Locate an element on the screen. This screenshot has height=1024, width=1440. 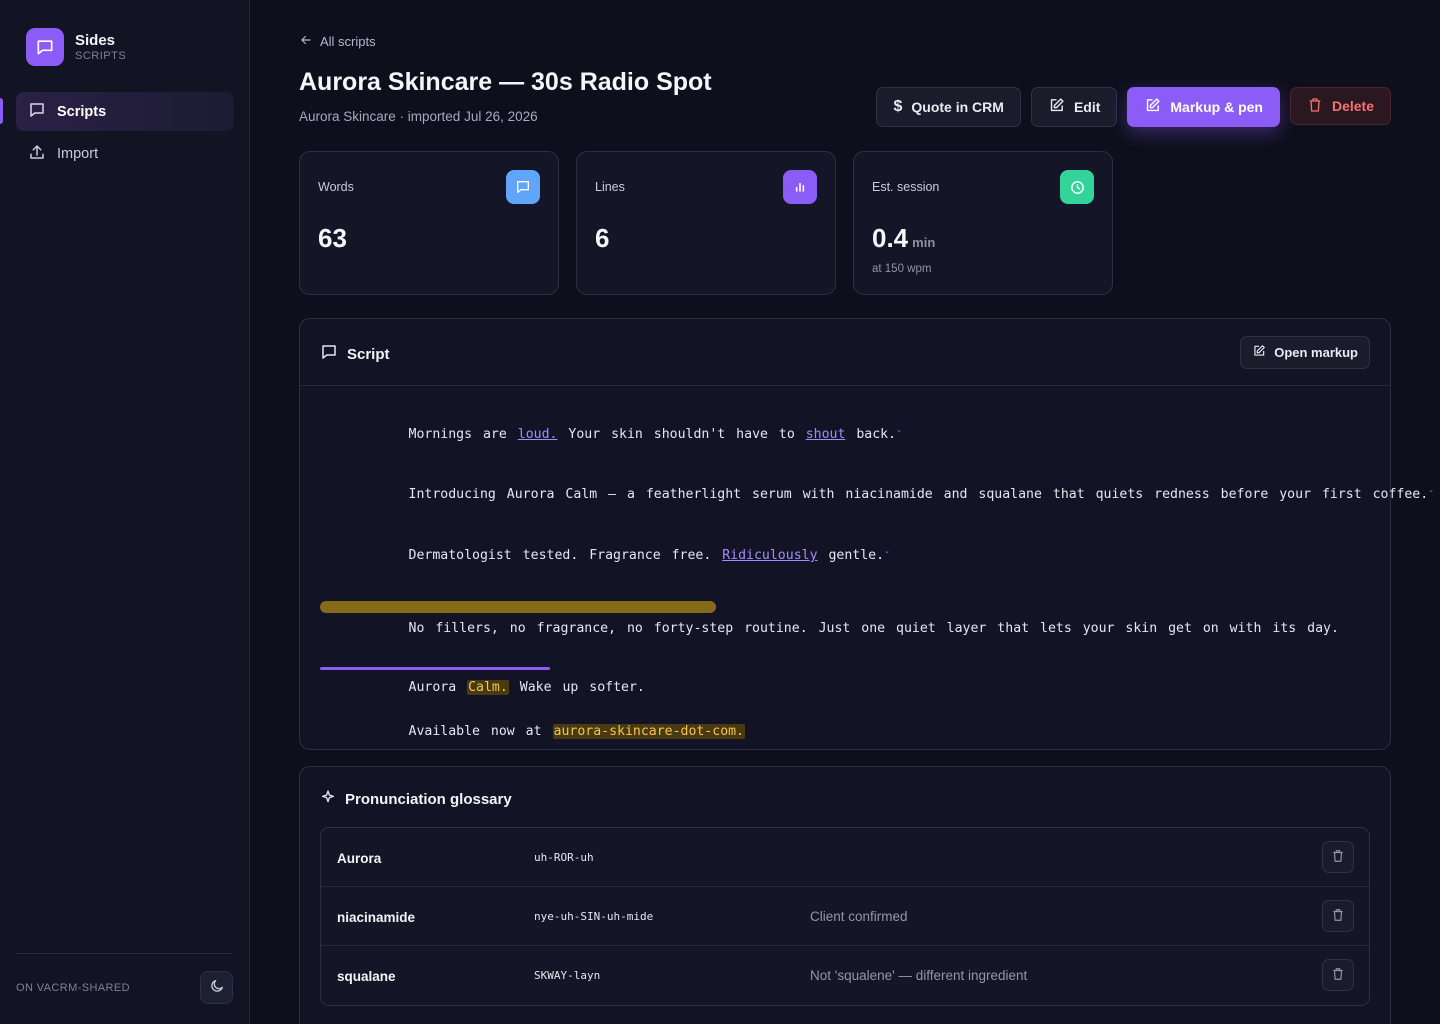
delete-button-label: Delete is located at coordinates (1352, 106).